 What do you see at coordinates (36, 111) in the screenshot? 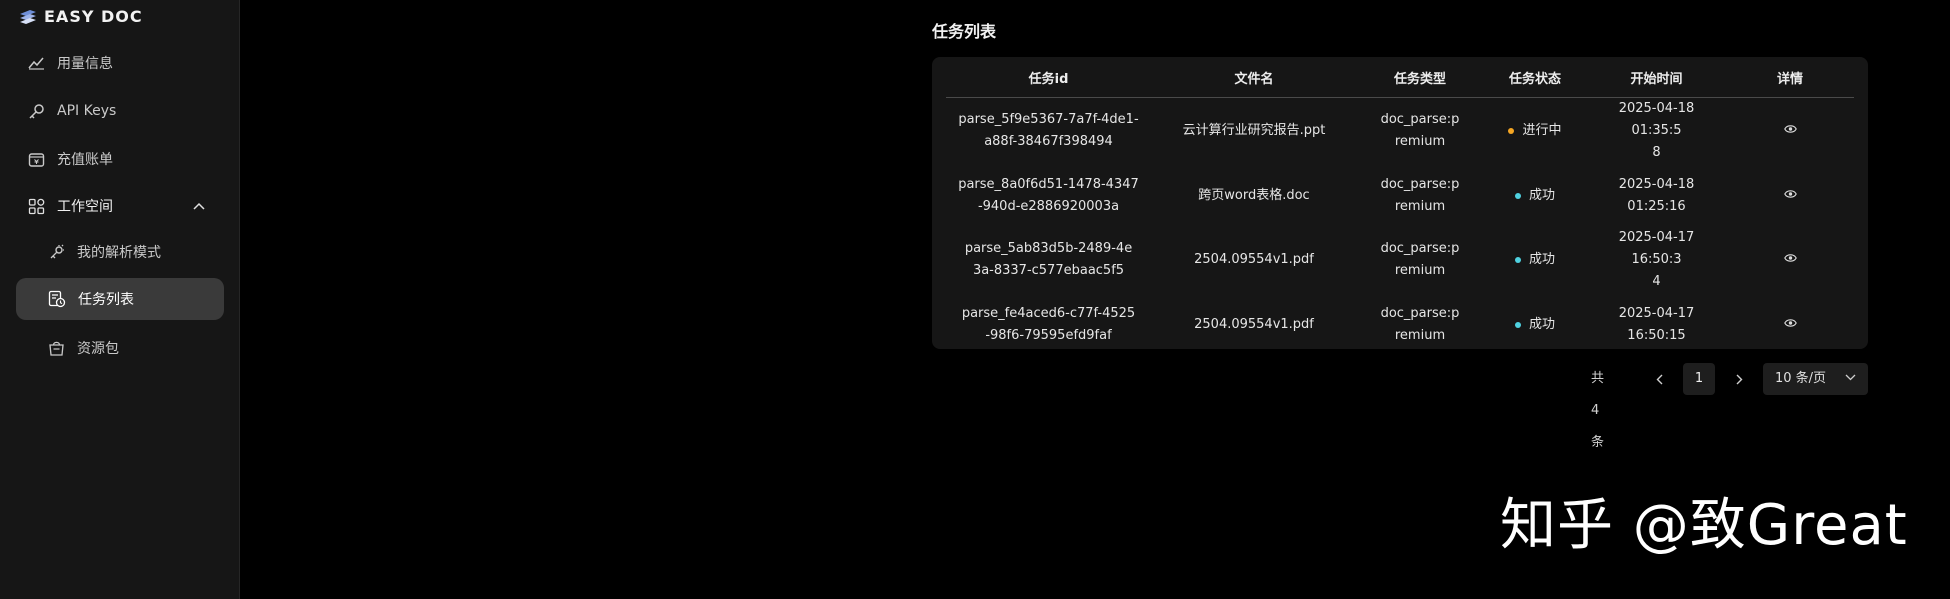
I see `key-icon` at bounding box center [36, 111].